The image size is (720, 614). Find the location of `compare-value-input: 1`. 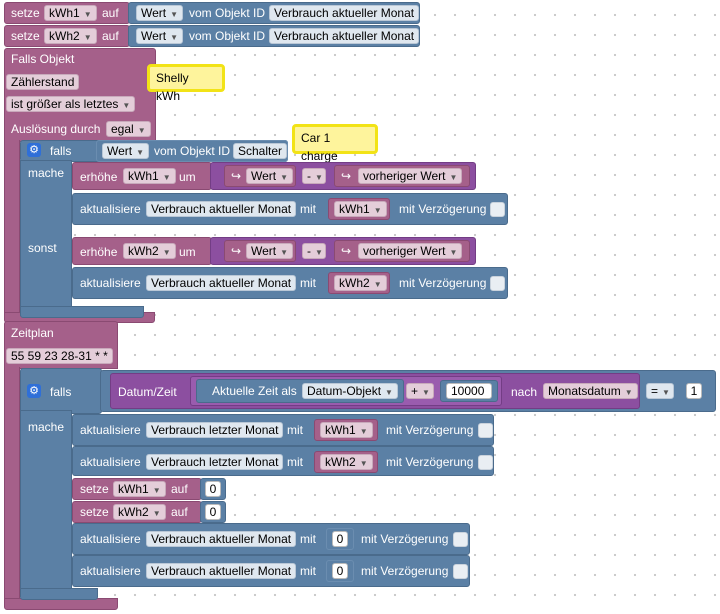

compare-value-input: 1 is located at coordinates (694, 391).